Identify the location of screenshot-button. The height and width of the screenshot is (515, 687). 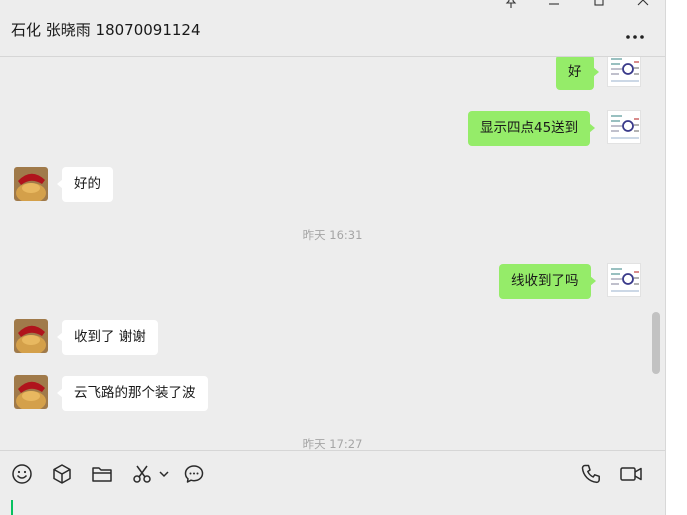
(142, 474).